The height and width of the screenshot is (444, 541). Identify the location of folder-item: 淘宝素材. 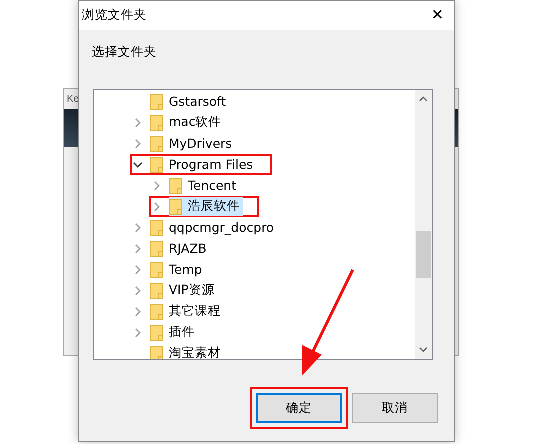
(187, 351).